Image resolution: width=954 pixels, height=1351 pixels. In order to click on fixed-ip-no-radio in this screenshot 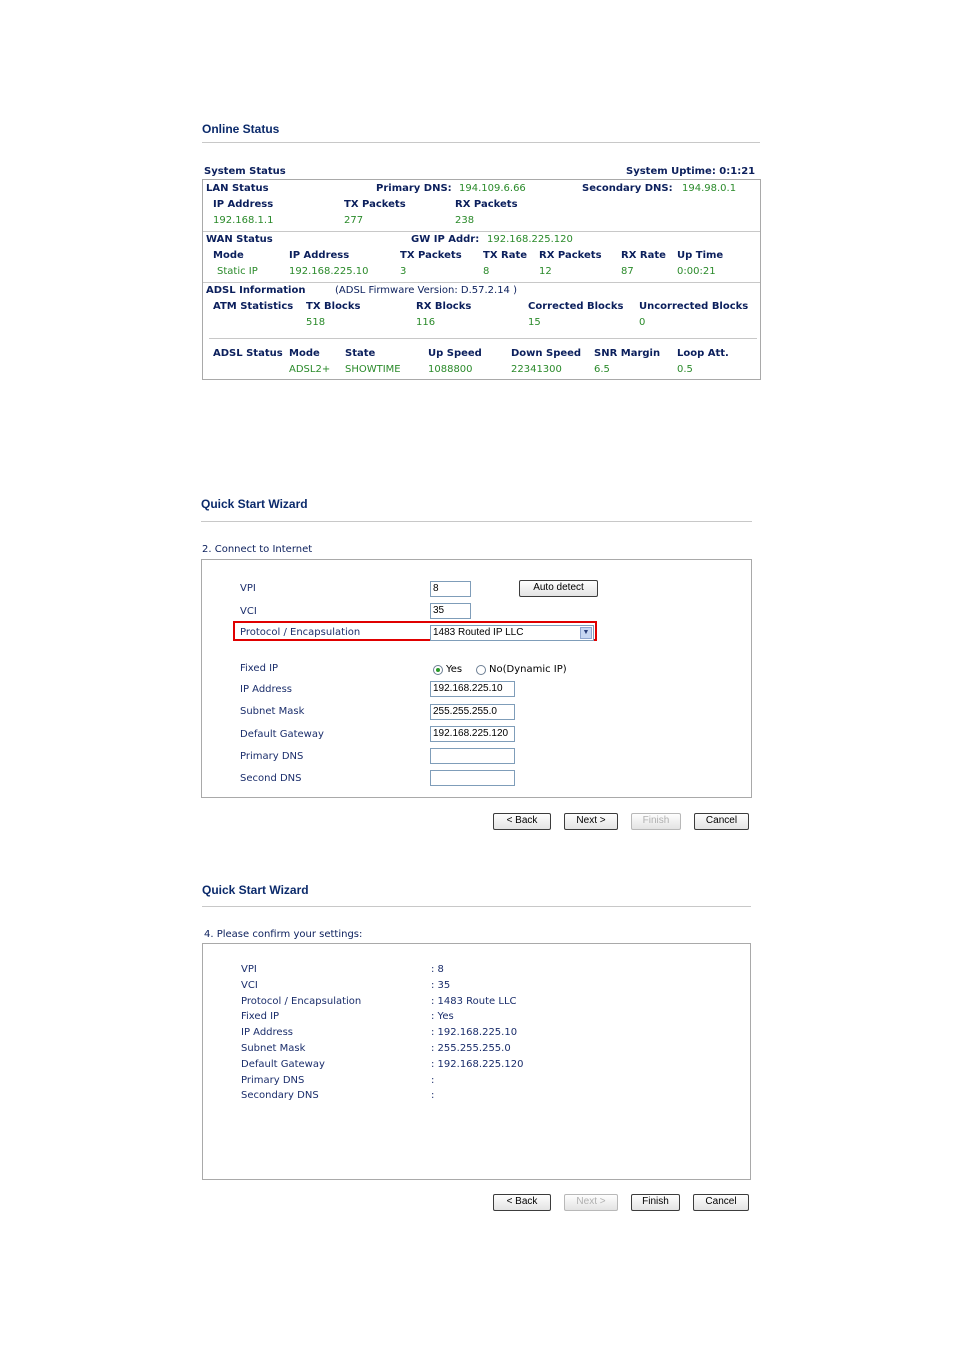, I will do `click(481, 670)`.